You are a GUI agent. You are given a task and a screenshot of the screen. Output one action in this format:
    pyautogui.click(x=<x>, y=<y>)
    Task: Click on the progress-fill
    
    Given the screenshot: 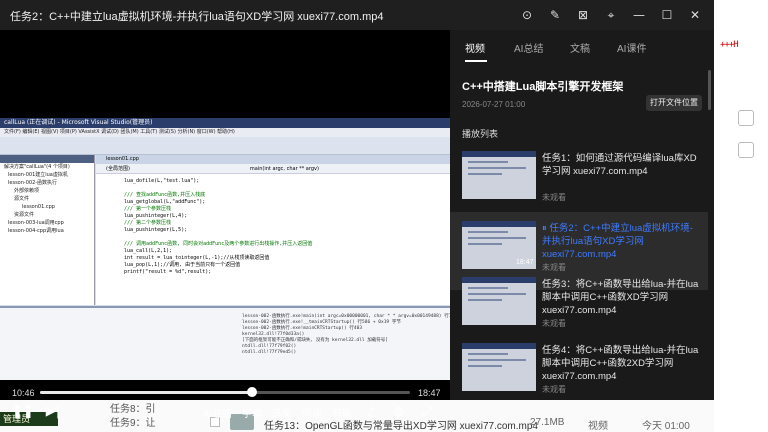 What is the action you would take?
    pyautogui.click(x=146, y=392)
    